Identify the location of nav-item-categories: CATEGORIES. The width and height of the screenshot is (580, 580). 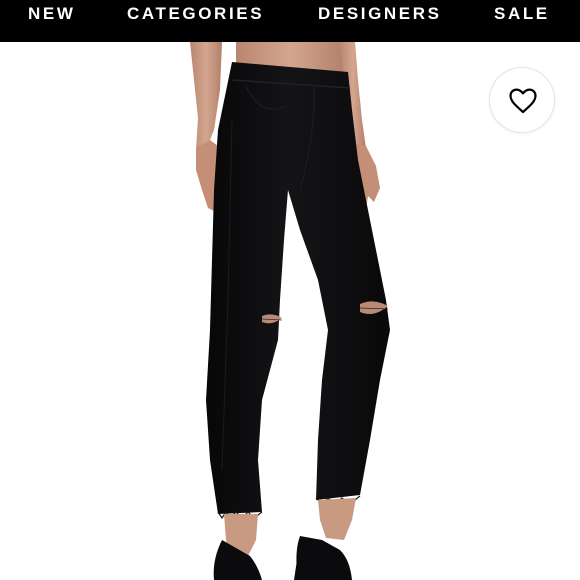
(195, 14).